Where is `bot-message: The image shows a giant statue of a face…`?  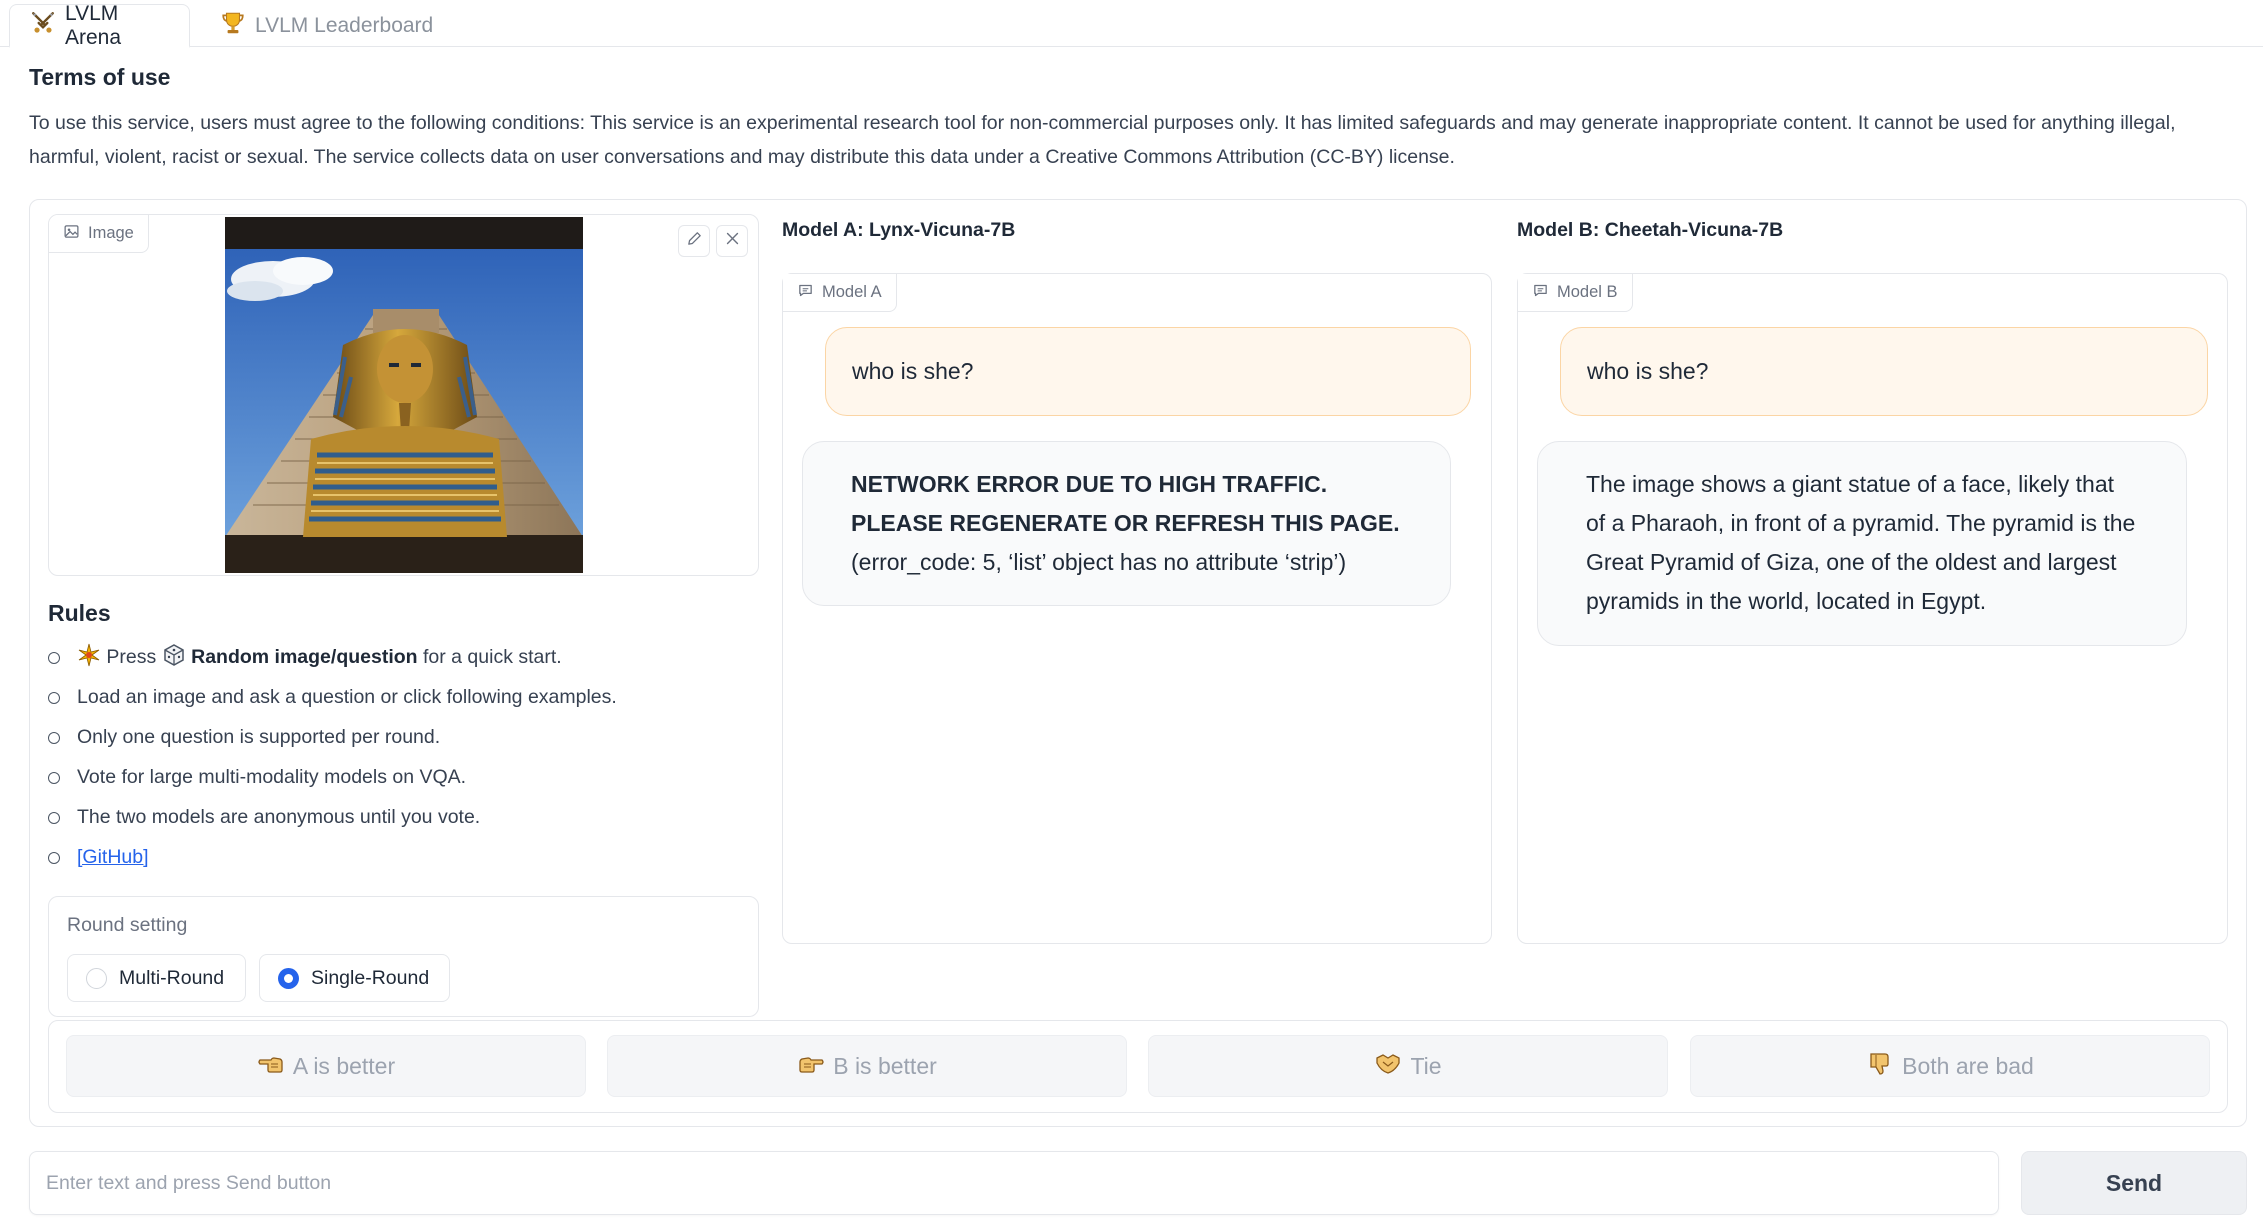
bot-message: The image shows a giant statue of a face… is located at coordinates (1862, 543).